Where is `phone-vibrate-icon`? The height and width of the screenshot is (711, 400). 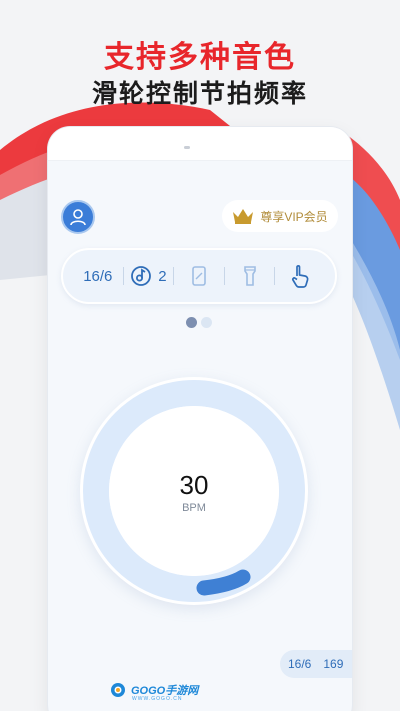 phone-vibrate-icon is located at coordinates (199, 276).